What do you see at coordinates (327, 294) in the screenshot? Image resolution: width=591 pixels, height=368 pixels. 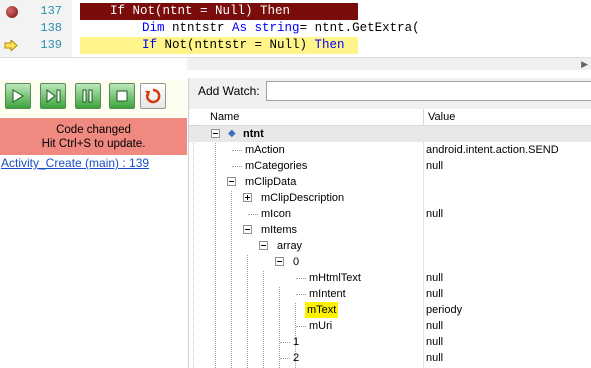 I see `watch-name: mIntent` at bounding box center [327, 294].